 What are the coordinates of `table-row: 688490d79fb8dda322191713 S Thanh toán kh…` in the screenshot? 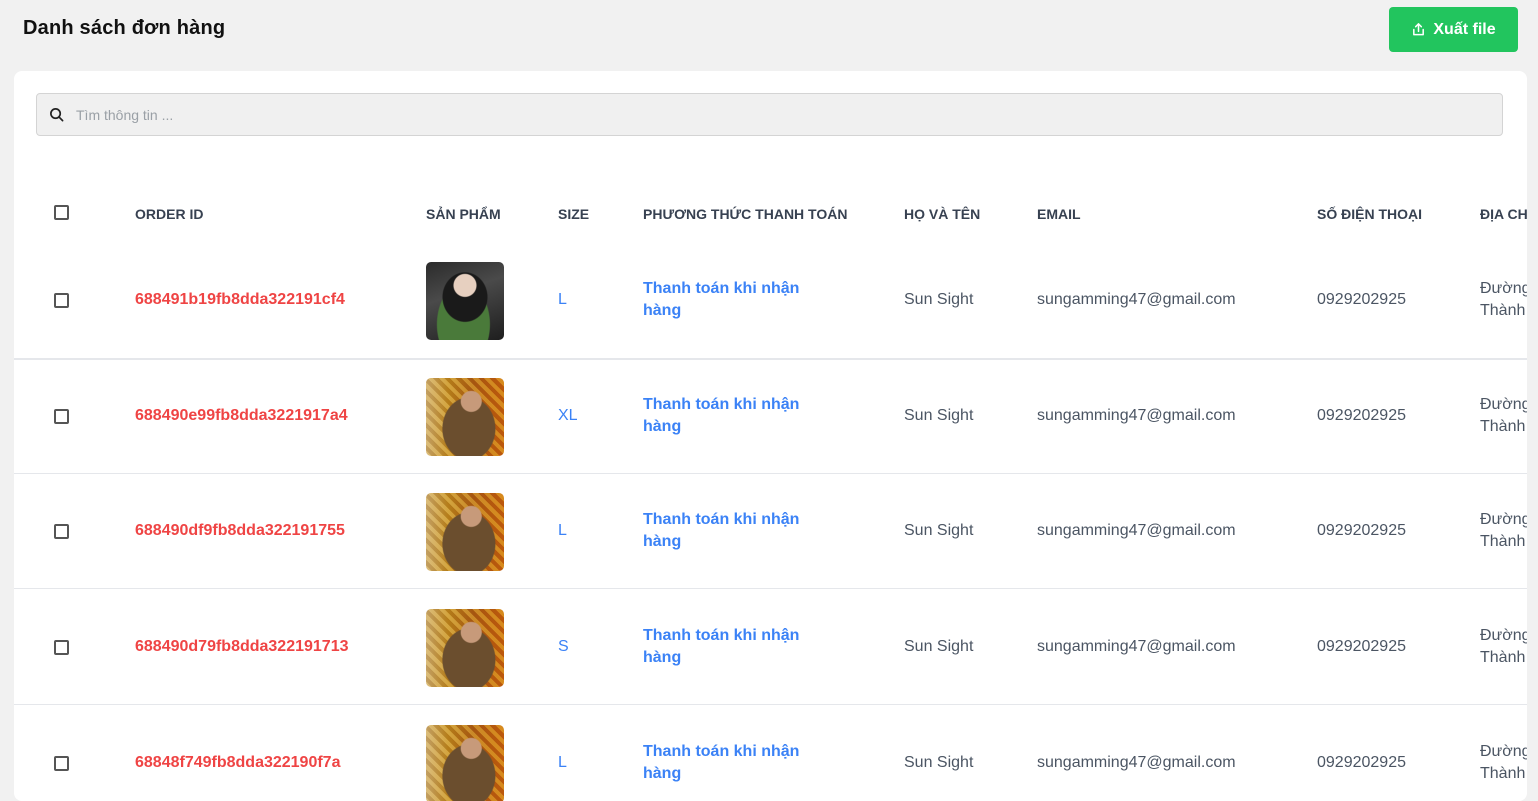 It's located at (770, 647).